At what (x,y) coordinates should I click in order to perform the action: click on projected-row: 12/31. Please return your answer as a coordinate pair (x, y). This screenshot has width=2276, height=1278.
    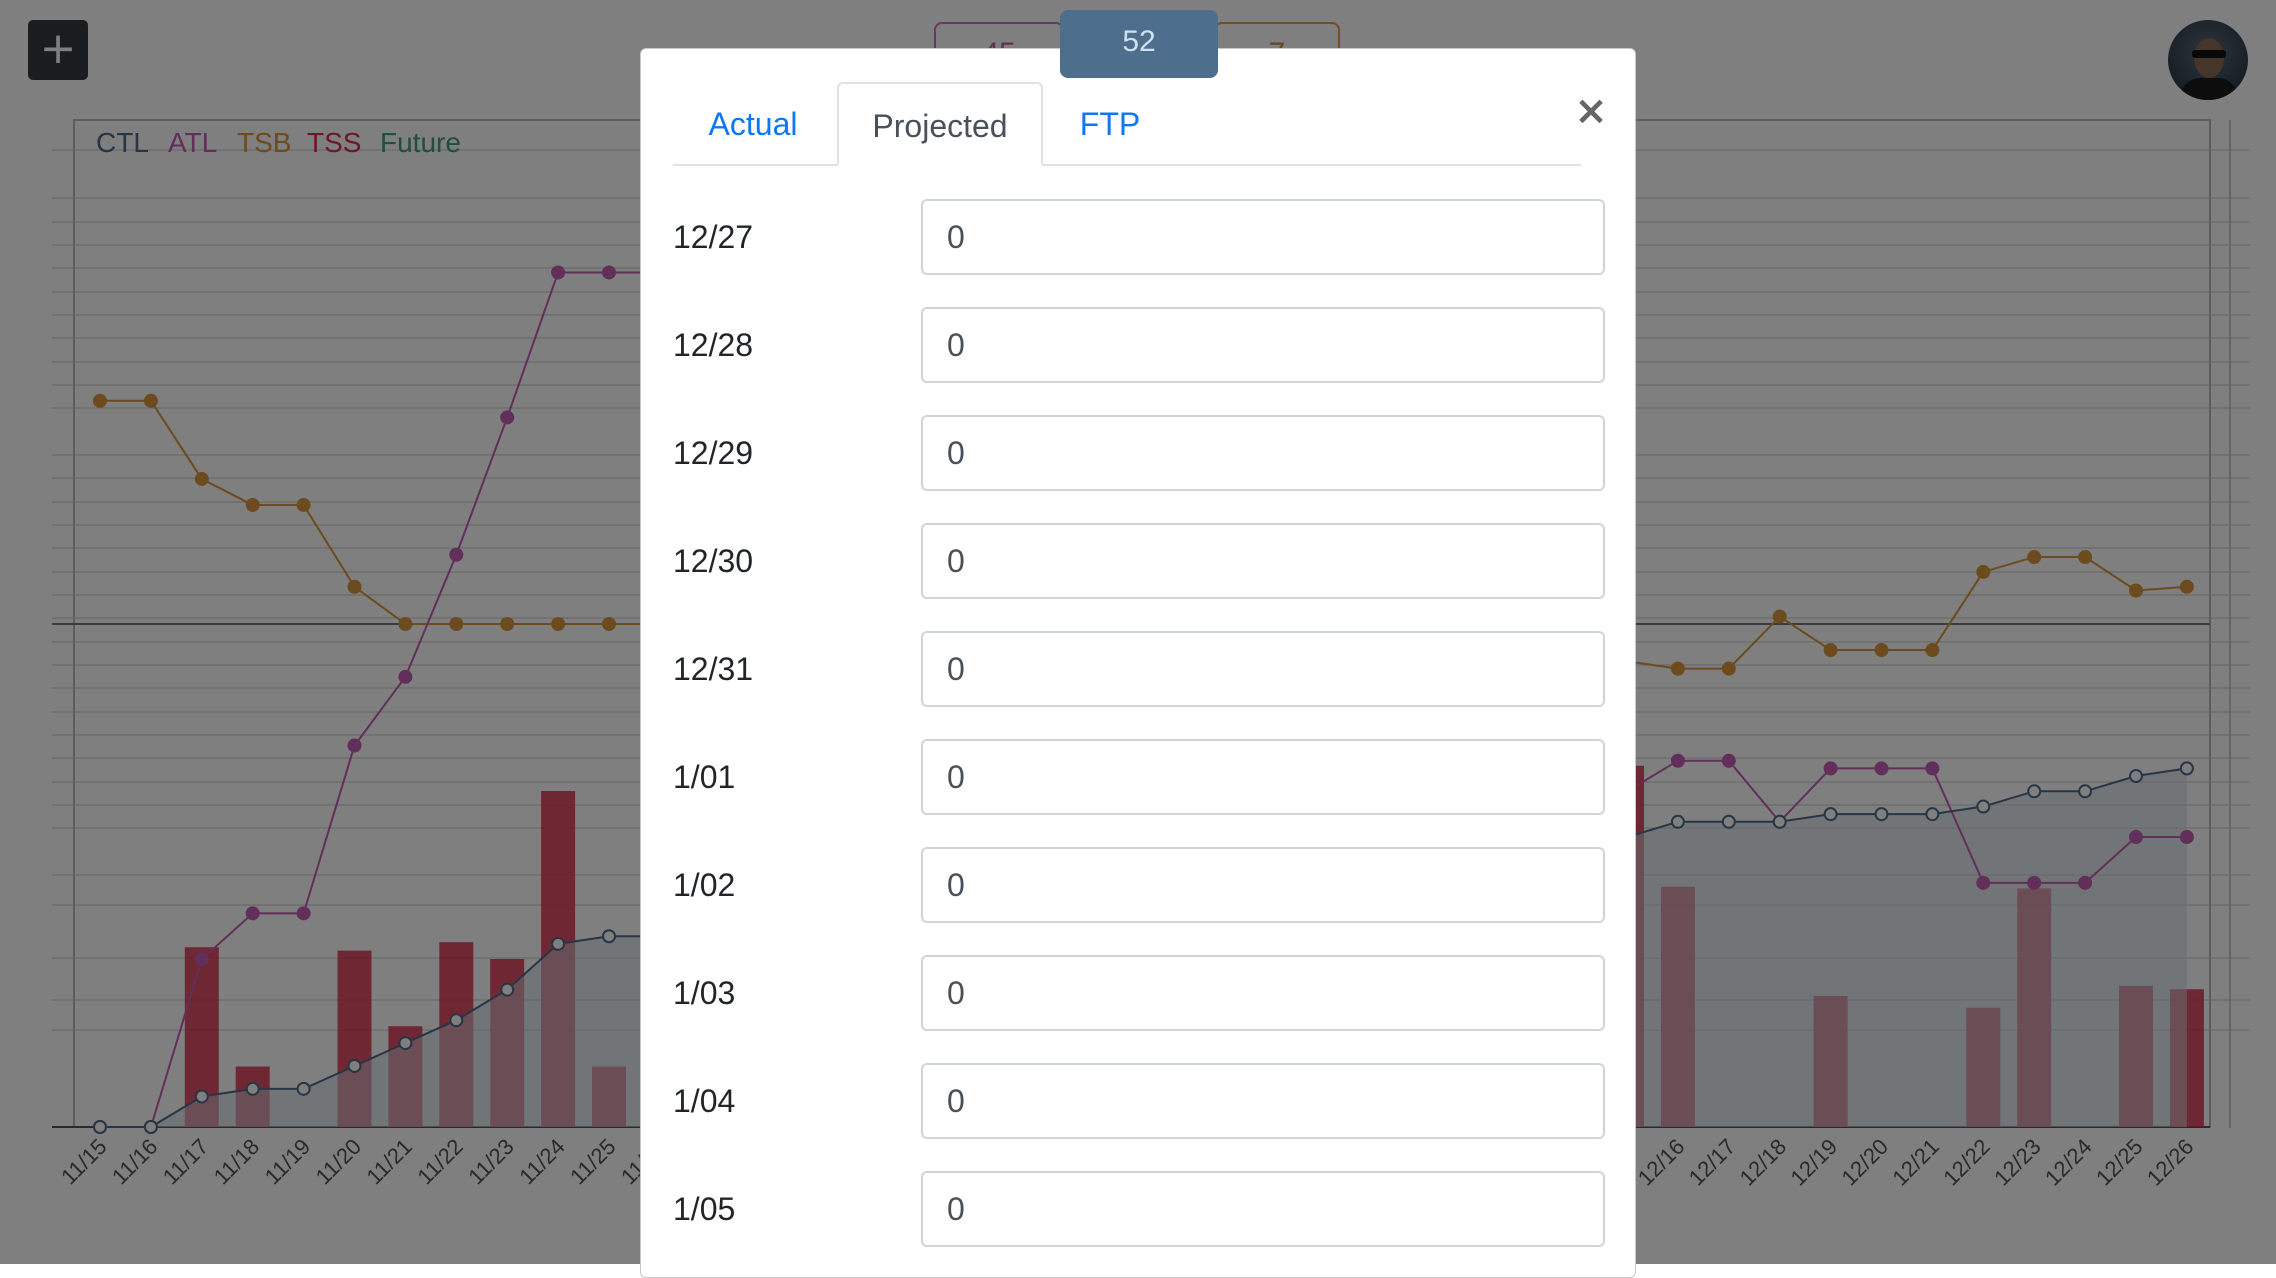
    Looking at the image, I should click on (1136, 669).